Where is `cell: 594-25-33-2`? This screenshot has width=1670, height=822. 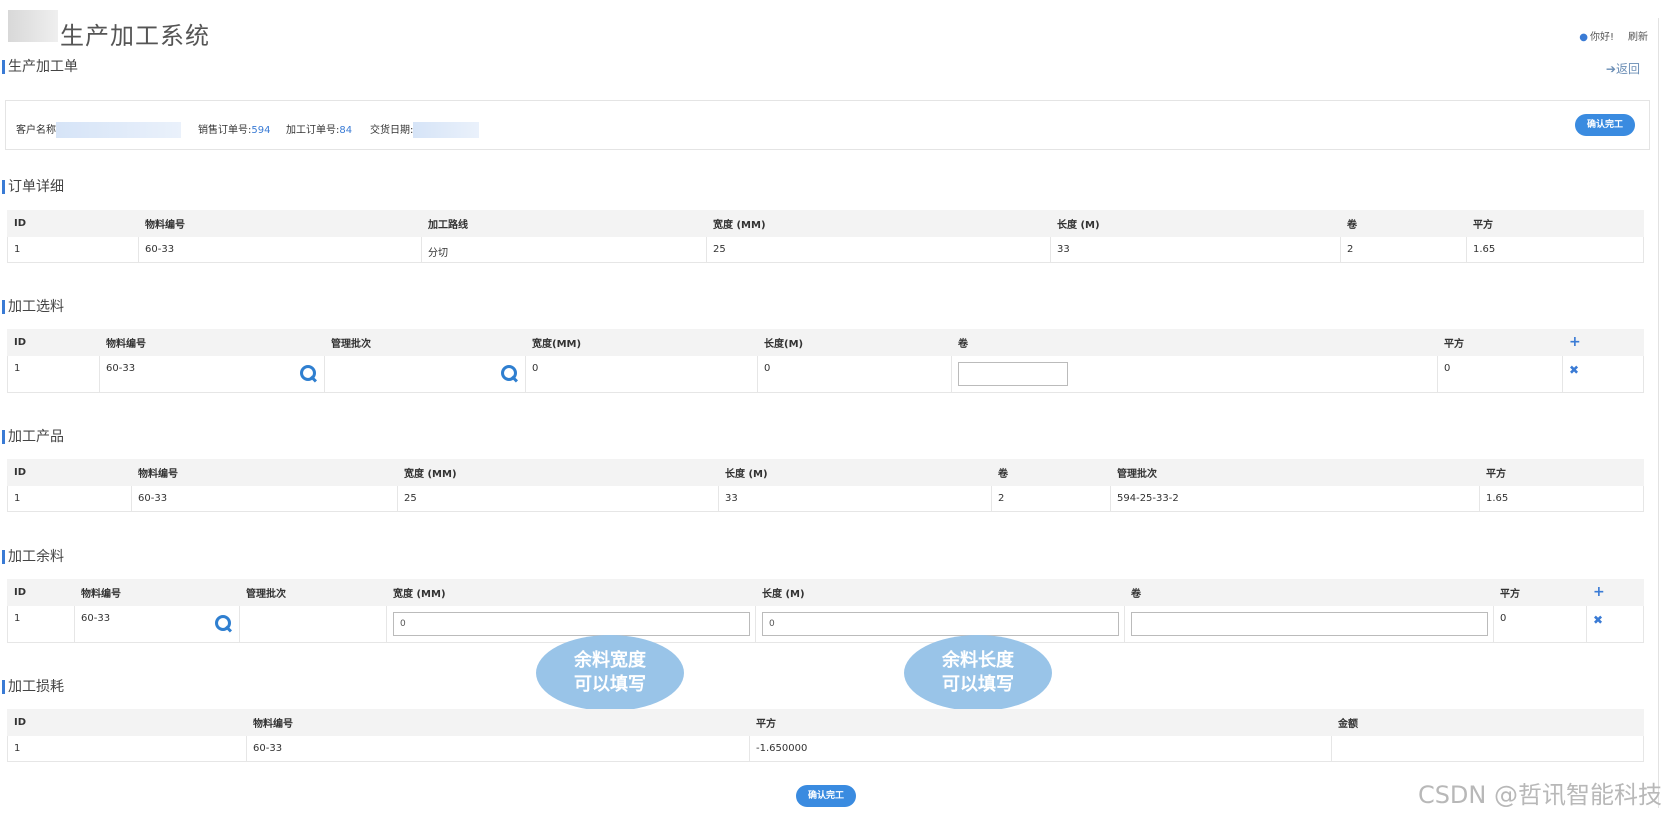
cell: 594-25-33-2 is located at coordinates (1295, 498).